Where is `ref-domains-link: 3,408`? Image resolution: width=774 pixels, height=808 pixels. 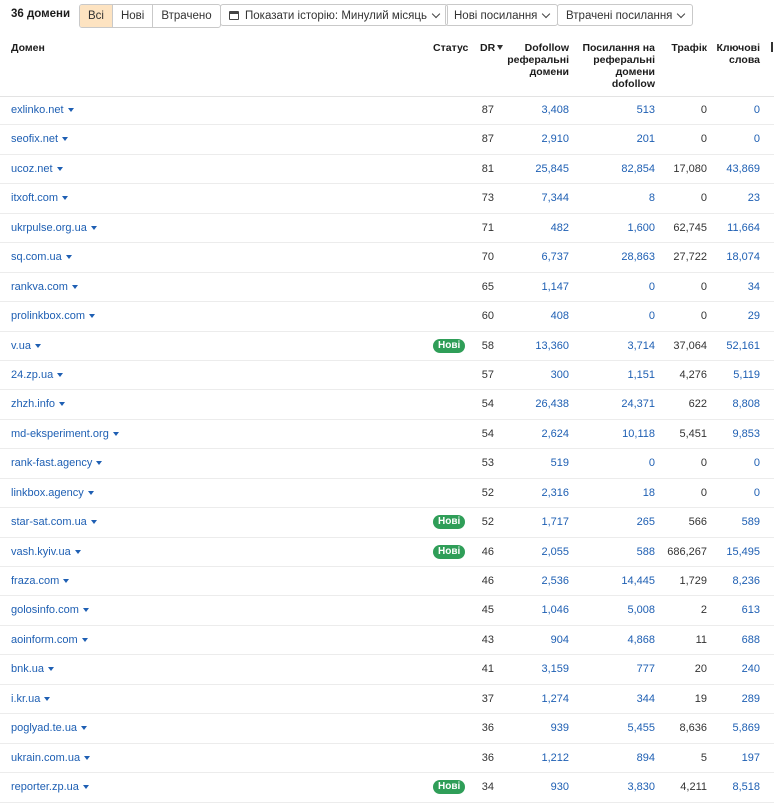 ref-domains-link: 3,408 is located at coordinates (539, 110).